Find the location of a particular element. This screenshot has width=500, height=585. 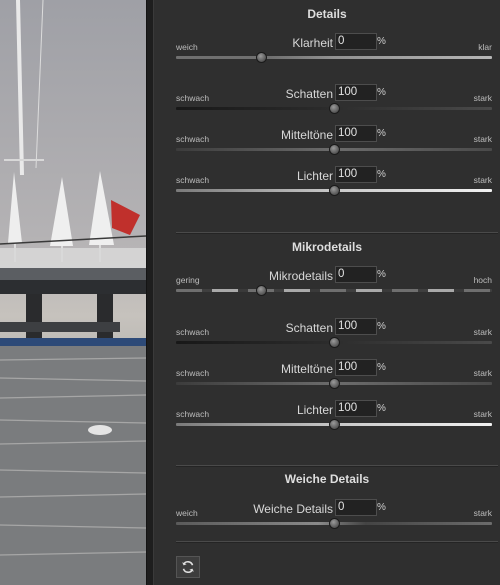

reset-button is located at coordinates (188, 567).